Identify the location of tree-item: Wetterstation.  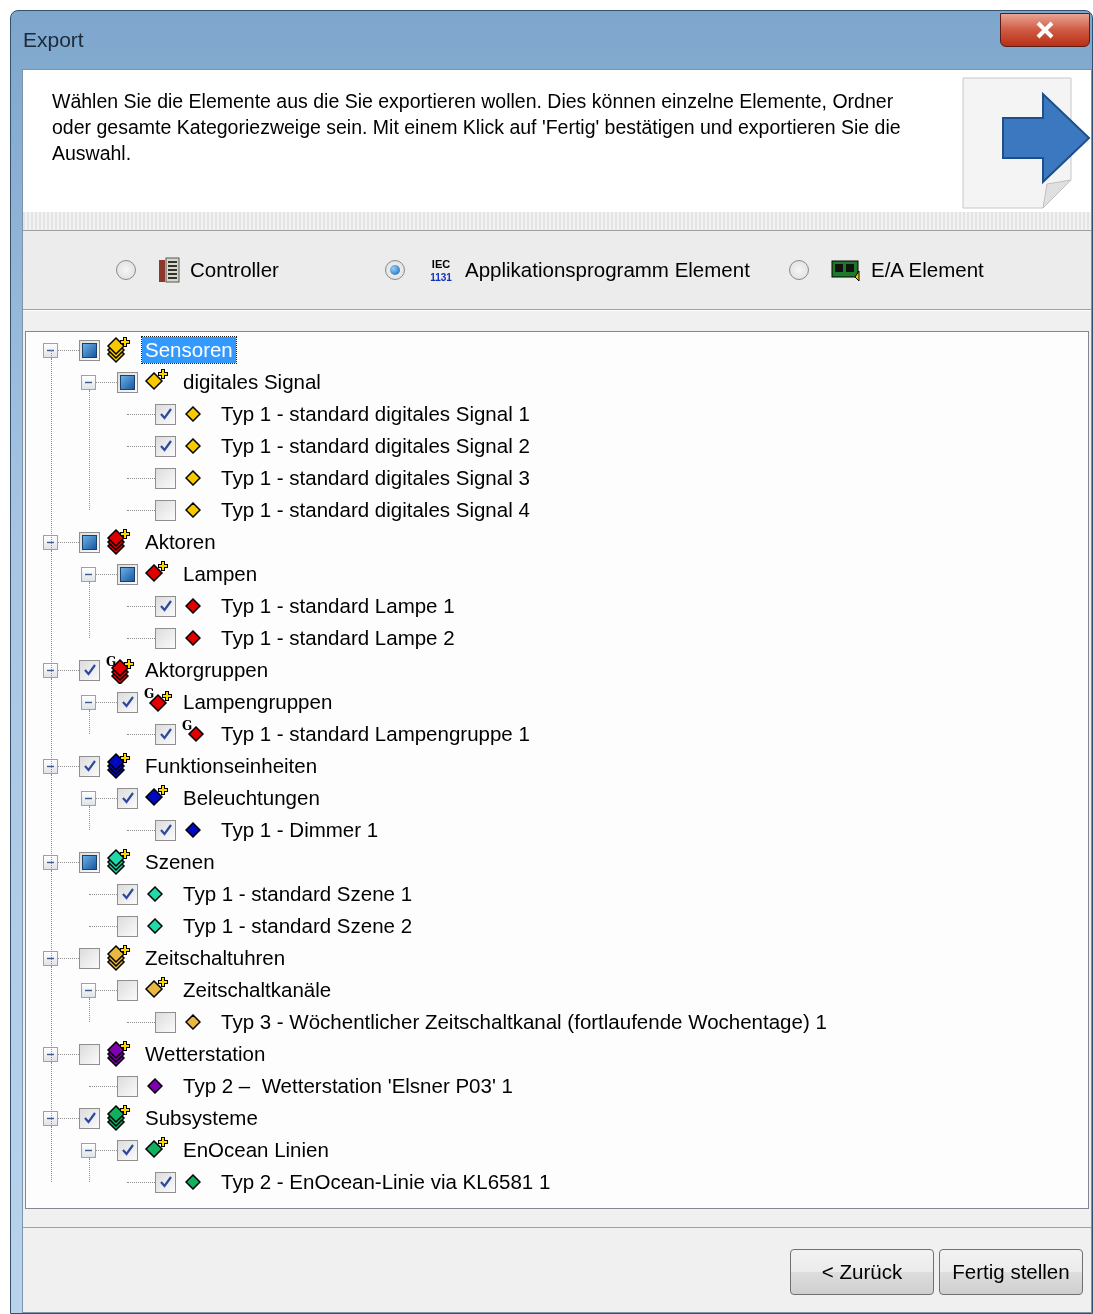
(205, 1054).